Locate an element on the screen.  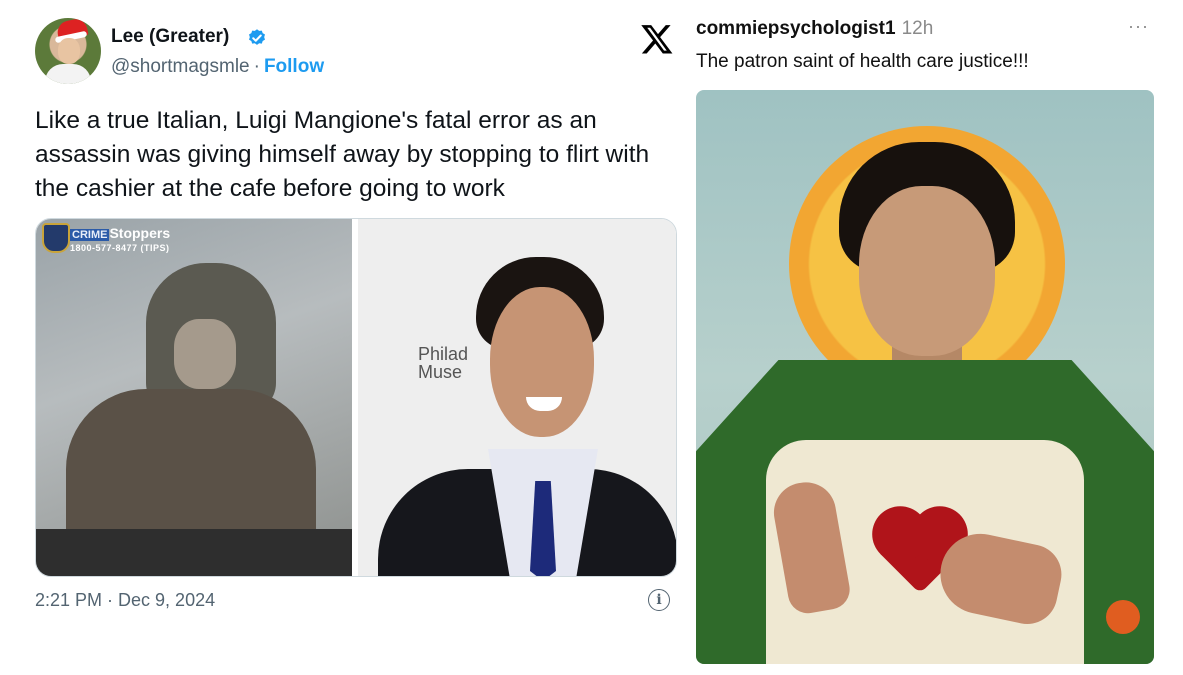
post-header: commiepsychologist1 12h is located at coordinates (814, 29).